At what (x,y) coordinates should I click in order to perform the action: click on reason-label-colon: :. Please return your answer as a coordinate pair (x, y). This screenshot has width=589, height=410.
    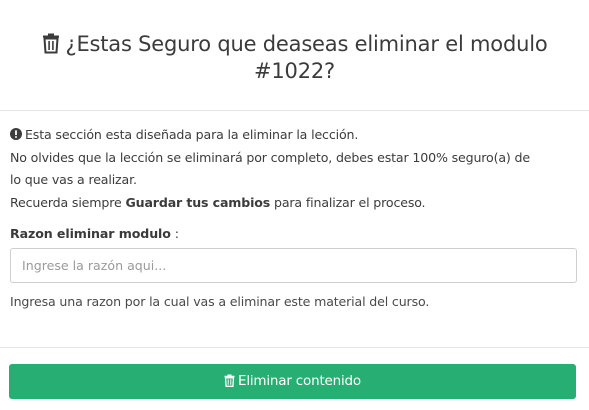
    Looking at the image, I should click on (174, 233).